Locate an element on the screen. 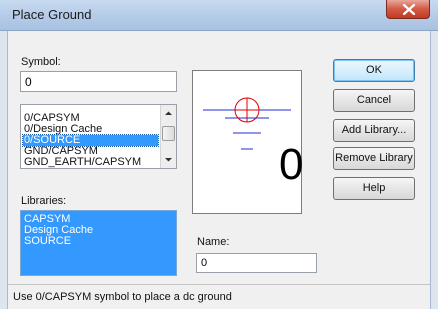 Image resolution: width=438 pixels, height=309 pixels. dialog-title: Place Ground is located at coordinates (52, 14).